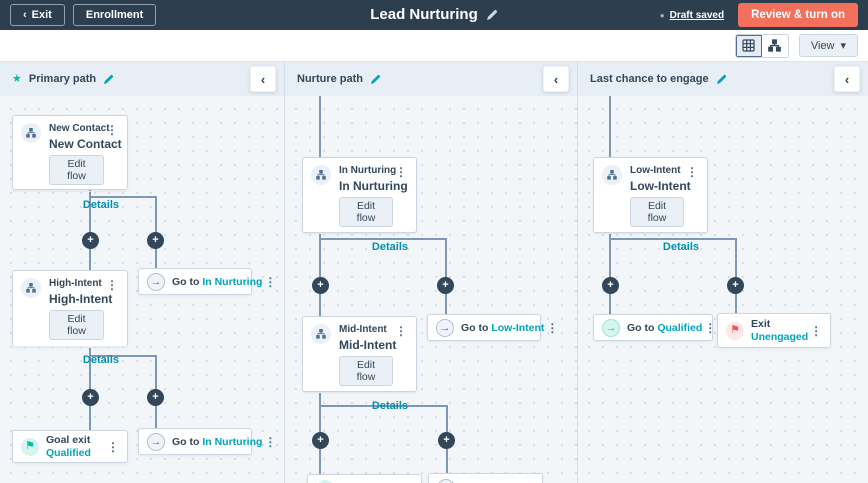 The width and height of the screenshot is (868, 483). I want to click on goal-exit-card: ⚑ Goal exit Qualified ⋮, so click(70, 446).